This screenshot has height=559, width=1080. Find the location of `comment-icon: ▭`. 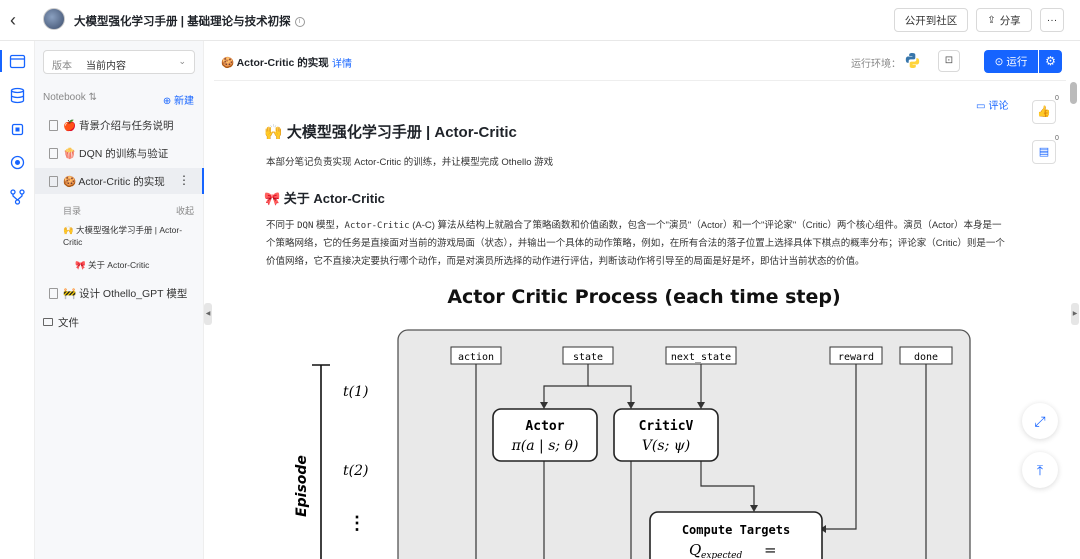

comment-icon: ▭ is located at coordinates (981, 106).